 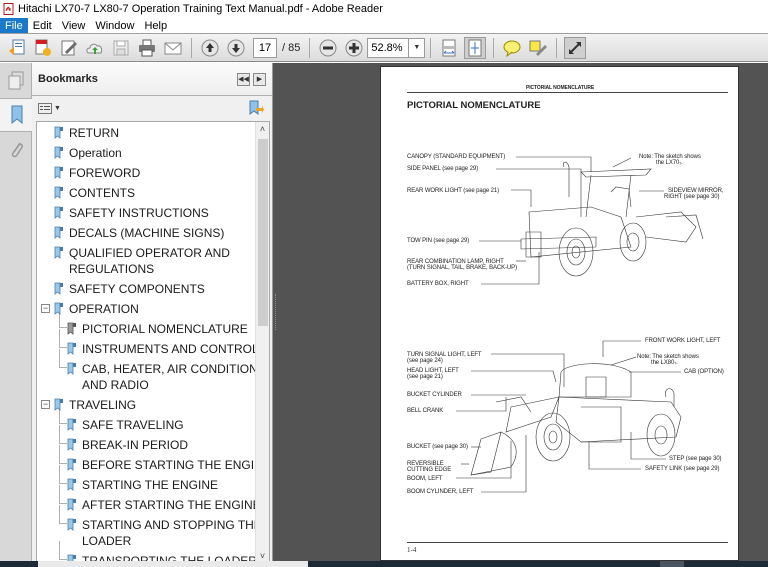 What do you see at coordinates (569, 416) in the screenshot?
I see `wheel-loader-front-illustration` at bounding box center [569, 416].